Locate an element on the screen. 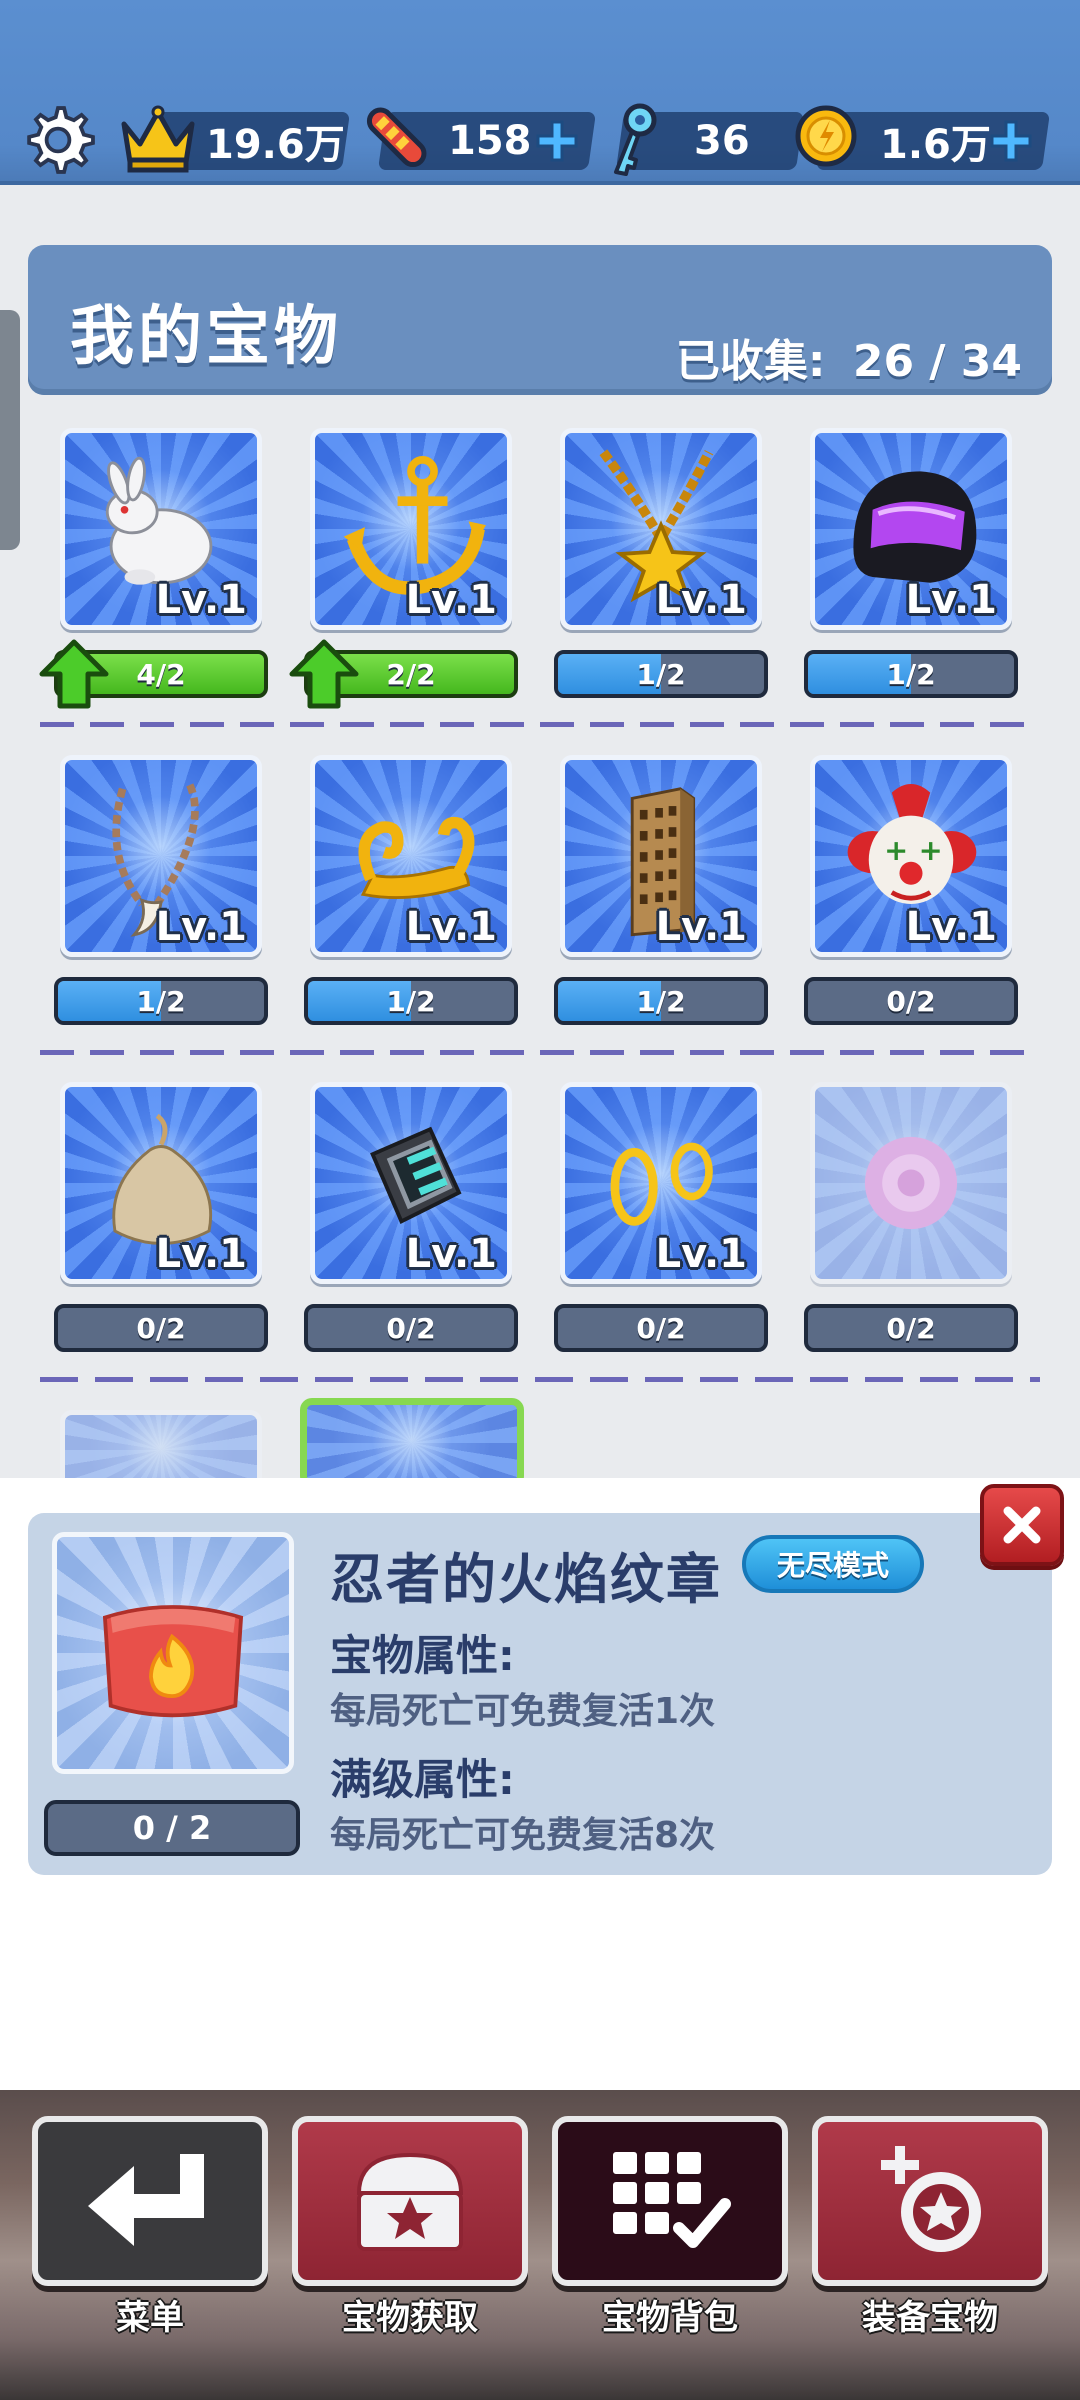 Image resolution: width=1080 pixels, height=2400 pixels. coin-icon is located at coordinates (826, 136).